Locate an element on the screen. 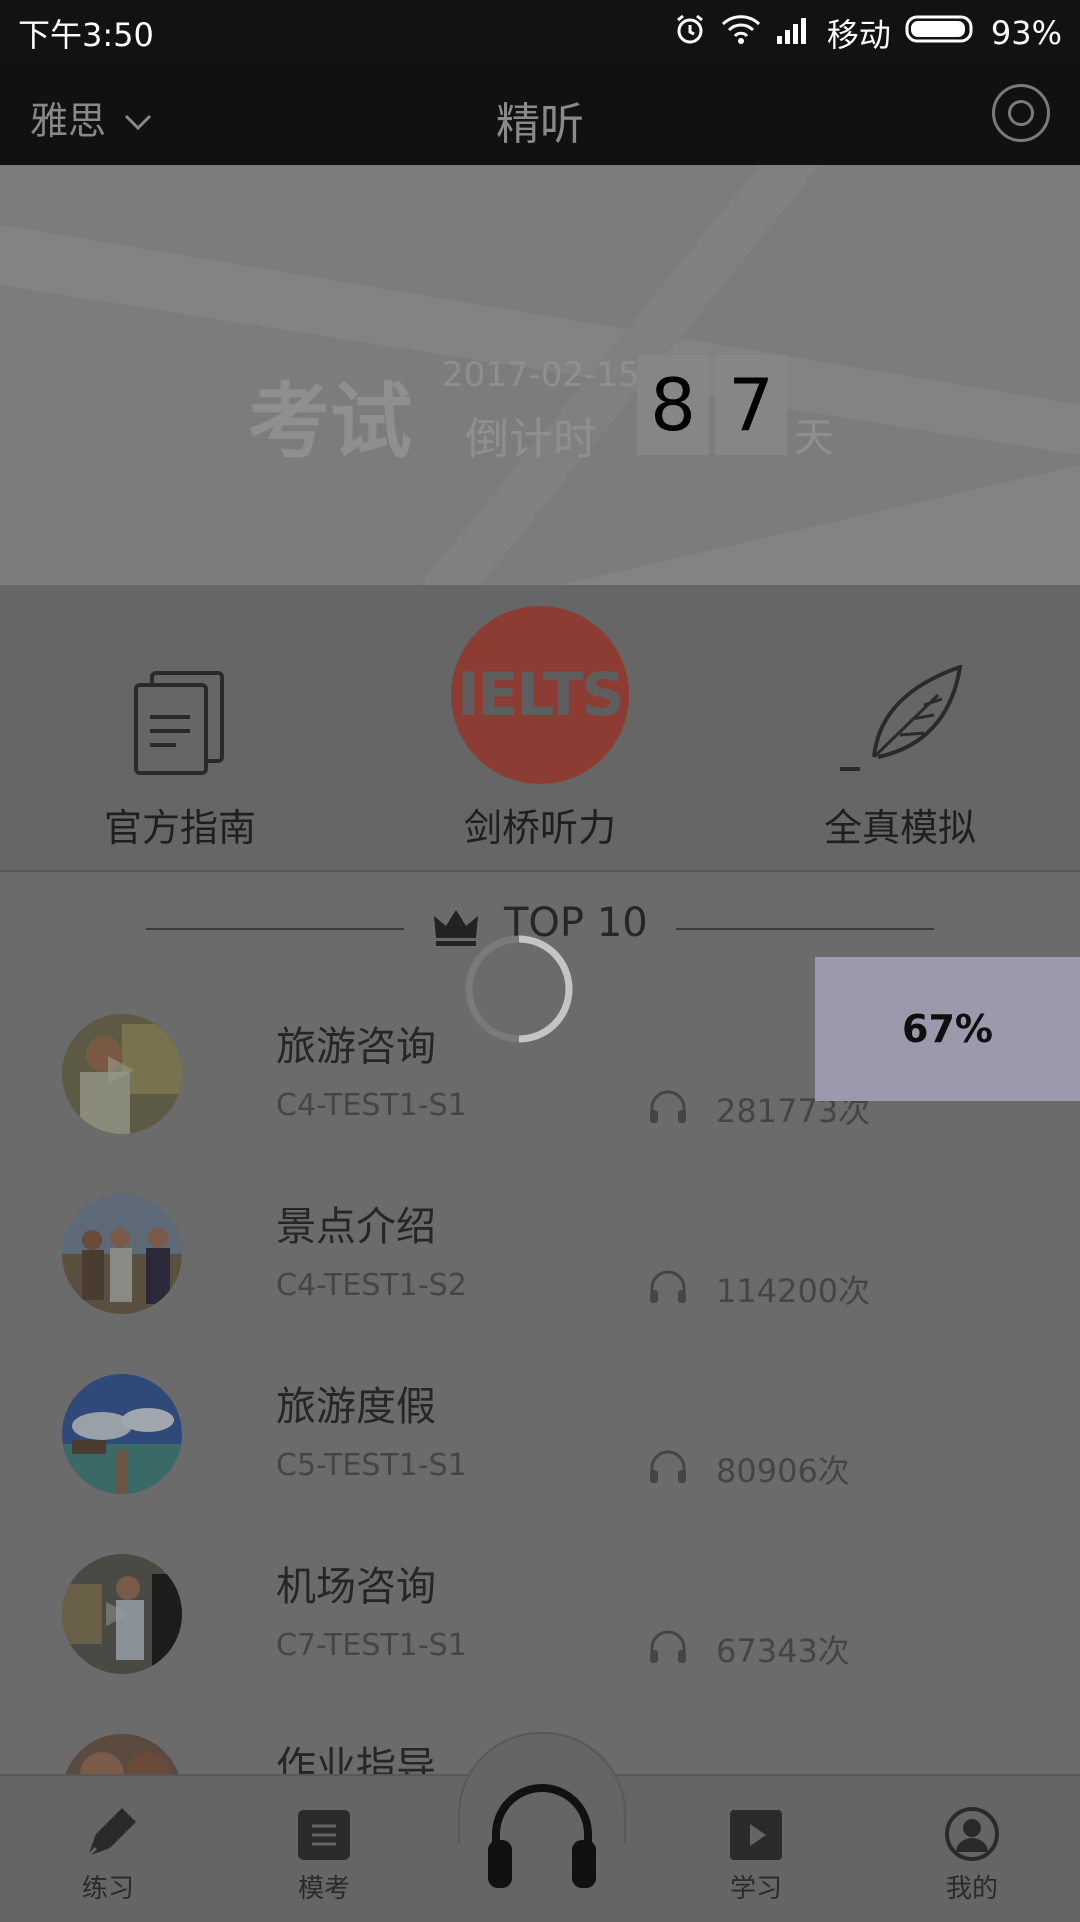 The image size is (1080, 1922). shortcut-full-mock: 全真模拟 is located at coordinates (900, 727).